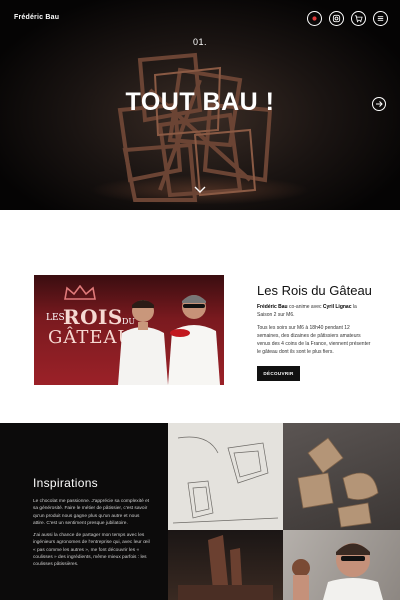 This screenshot has height=600, width=400. Describe the element at coordinates (305, 307) in the screenshot. I see `show-text-part: co-anime avec` at that location.